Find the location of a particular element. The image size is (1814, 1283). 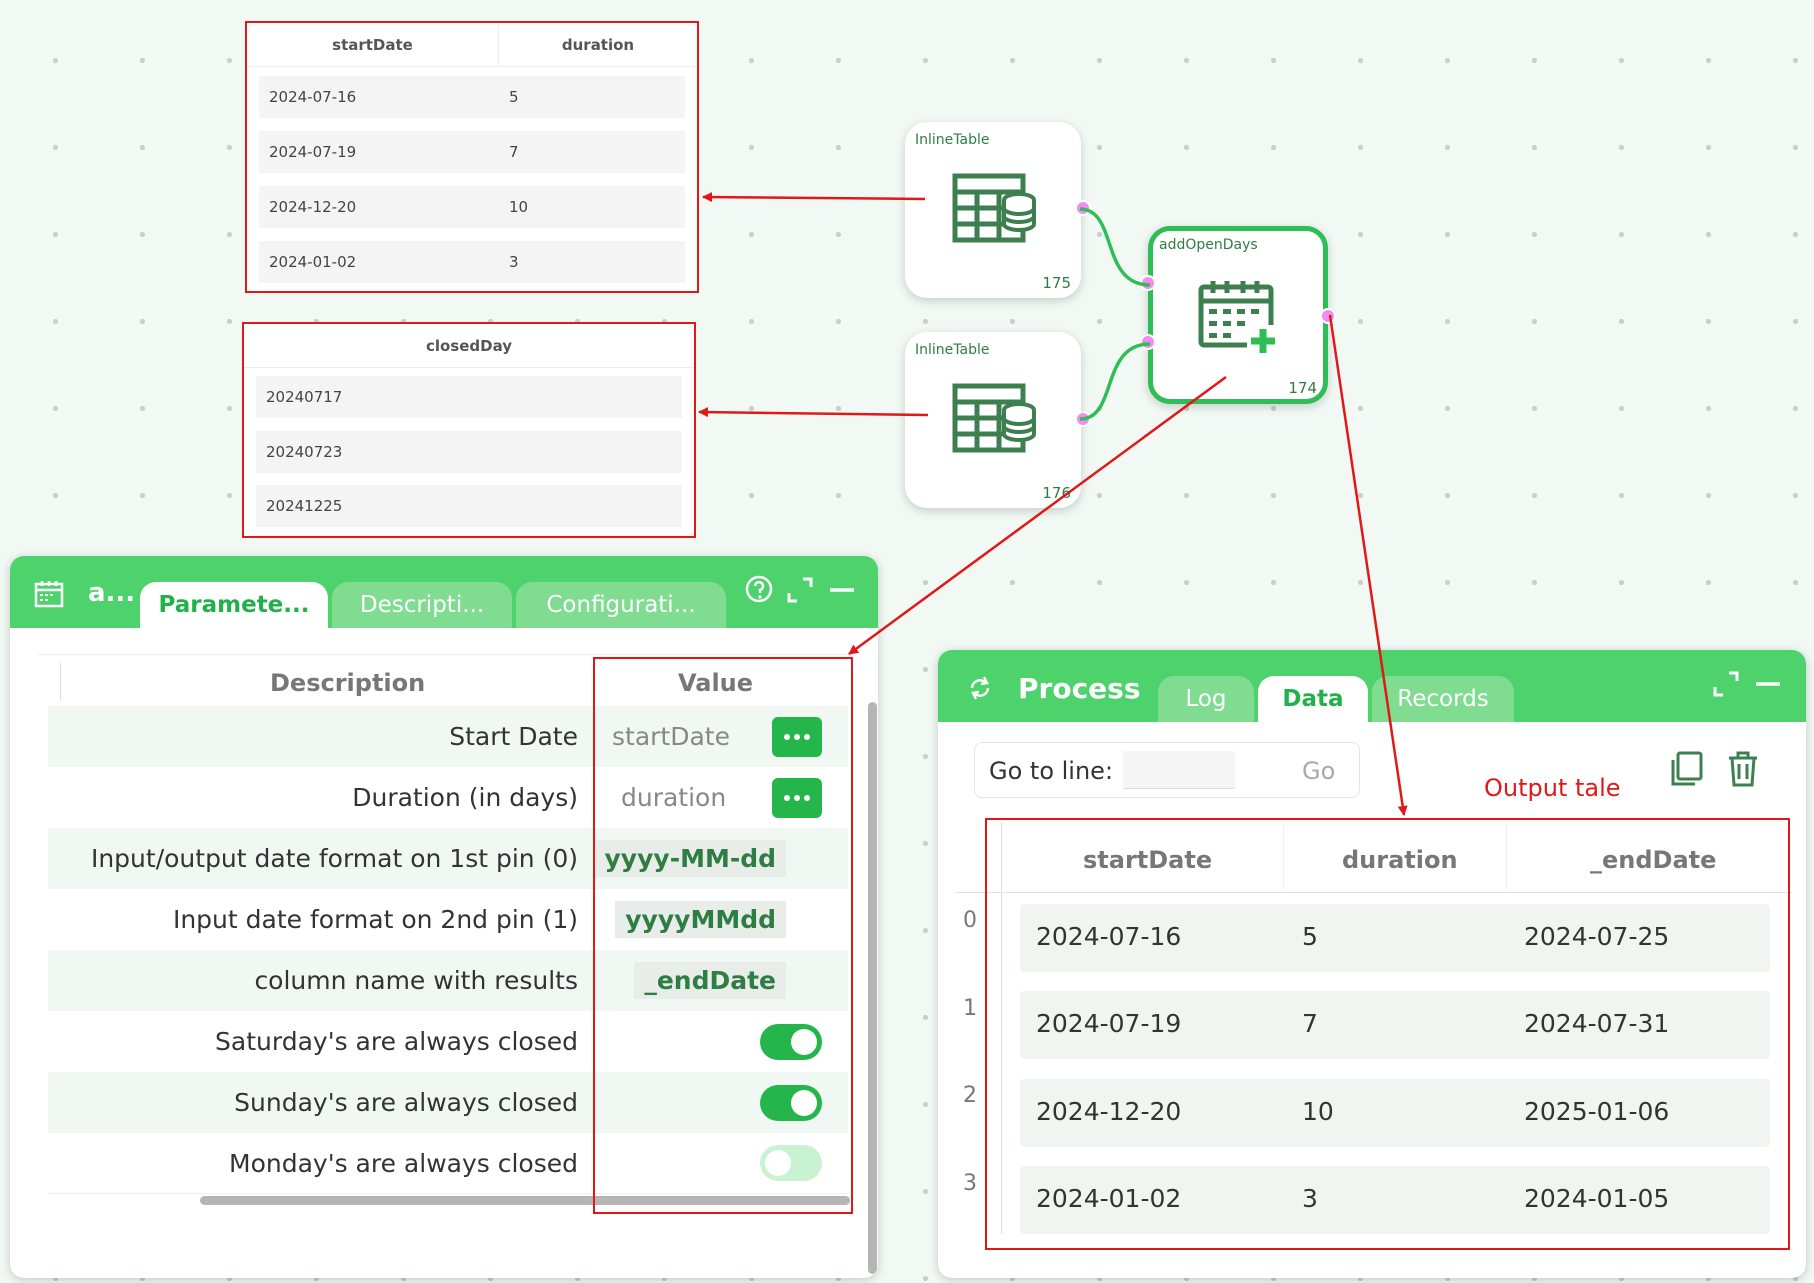

node-id: 176 is located at coordinates (1056, 493).